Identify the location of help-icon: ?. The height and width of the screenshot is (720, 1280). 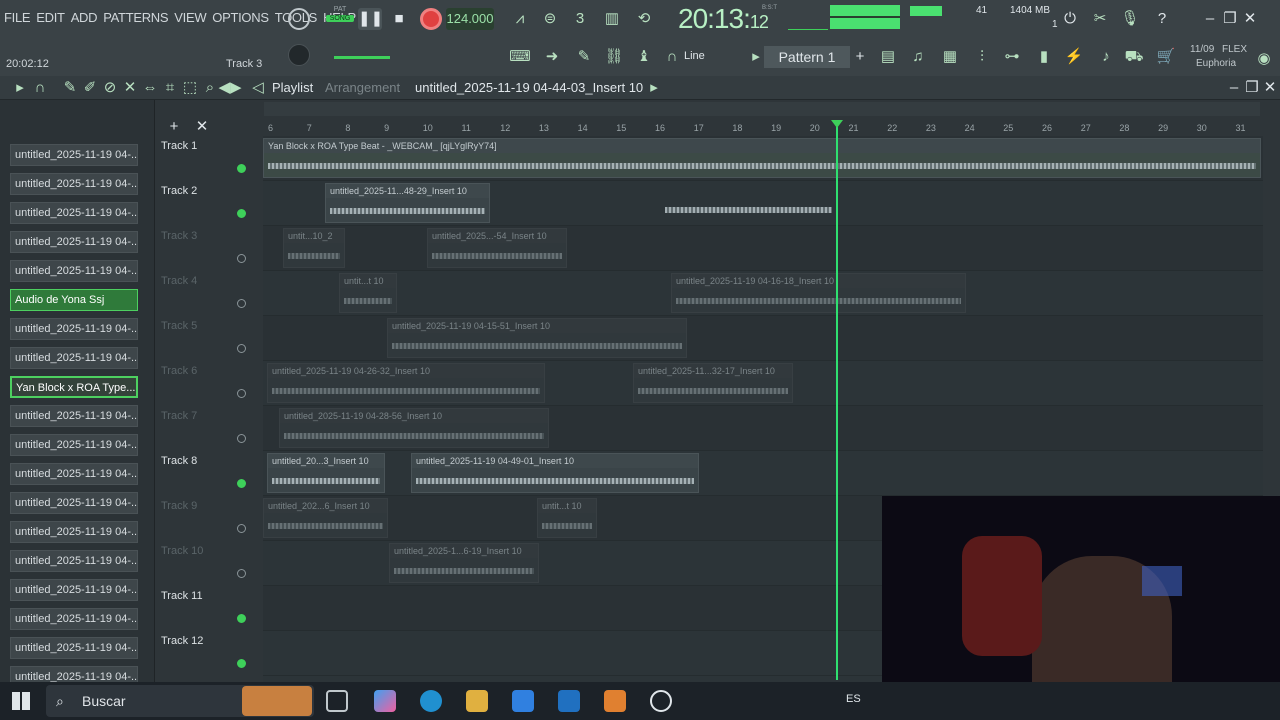
(1162, 19).